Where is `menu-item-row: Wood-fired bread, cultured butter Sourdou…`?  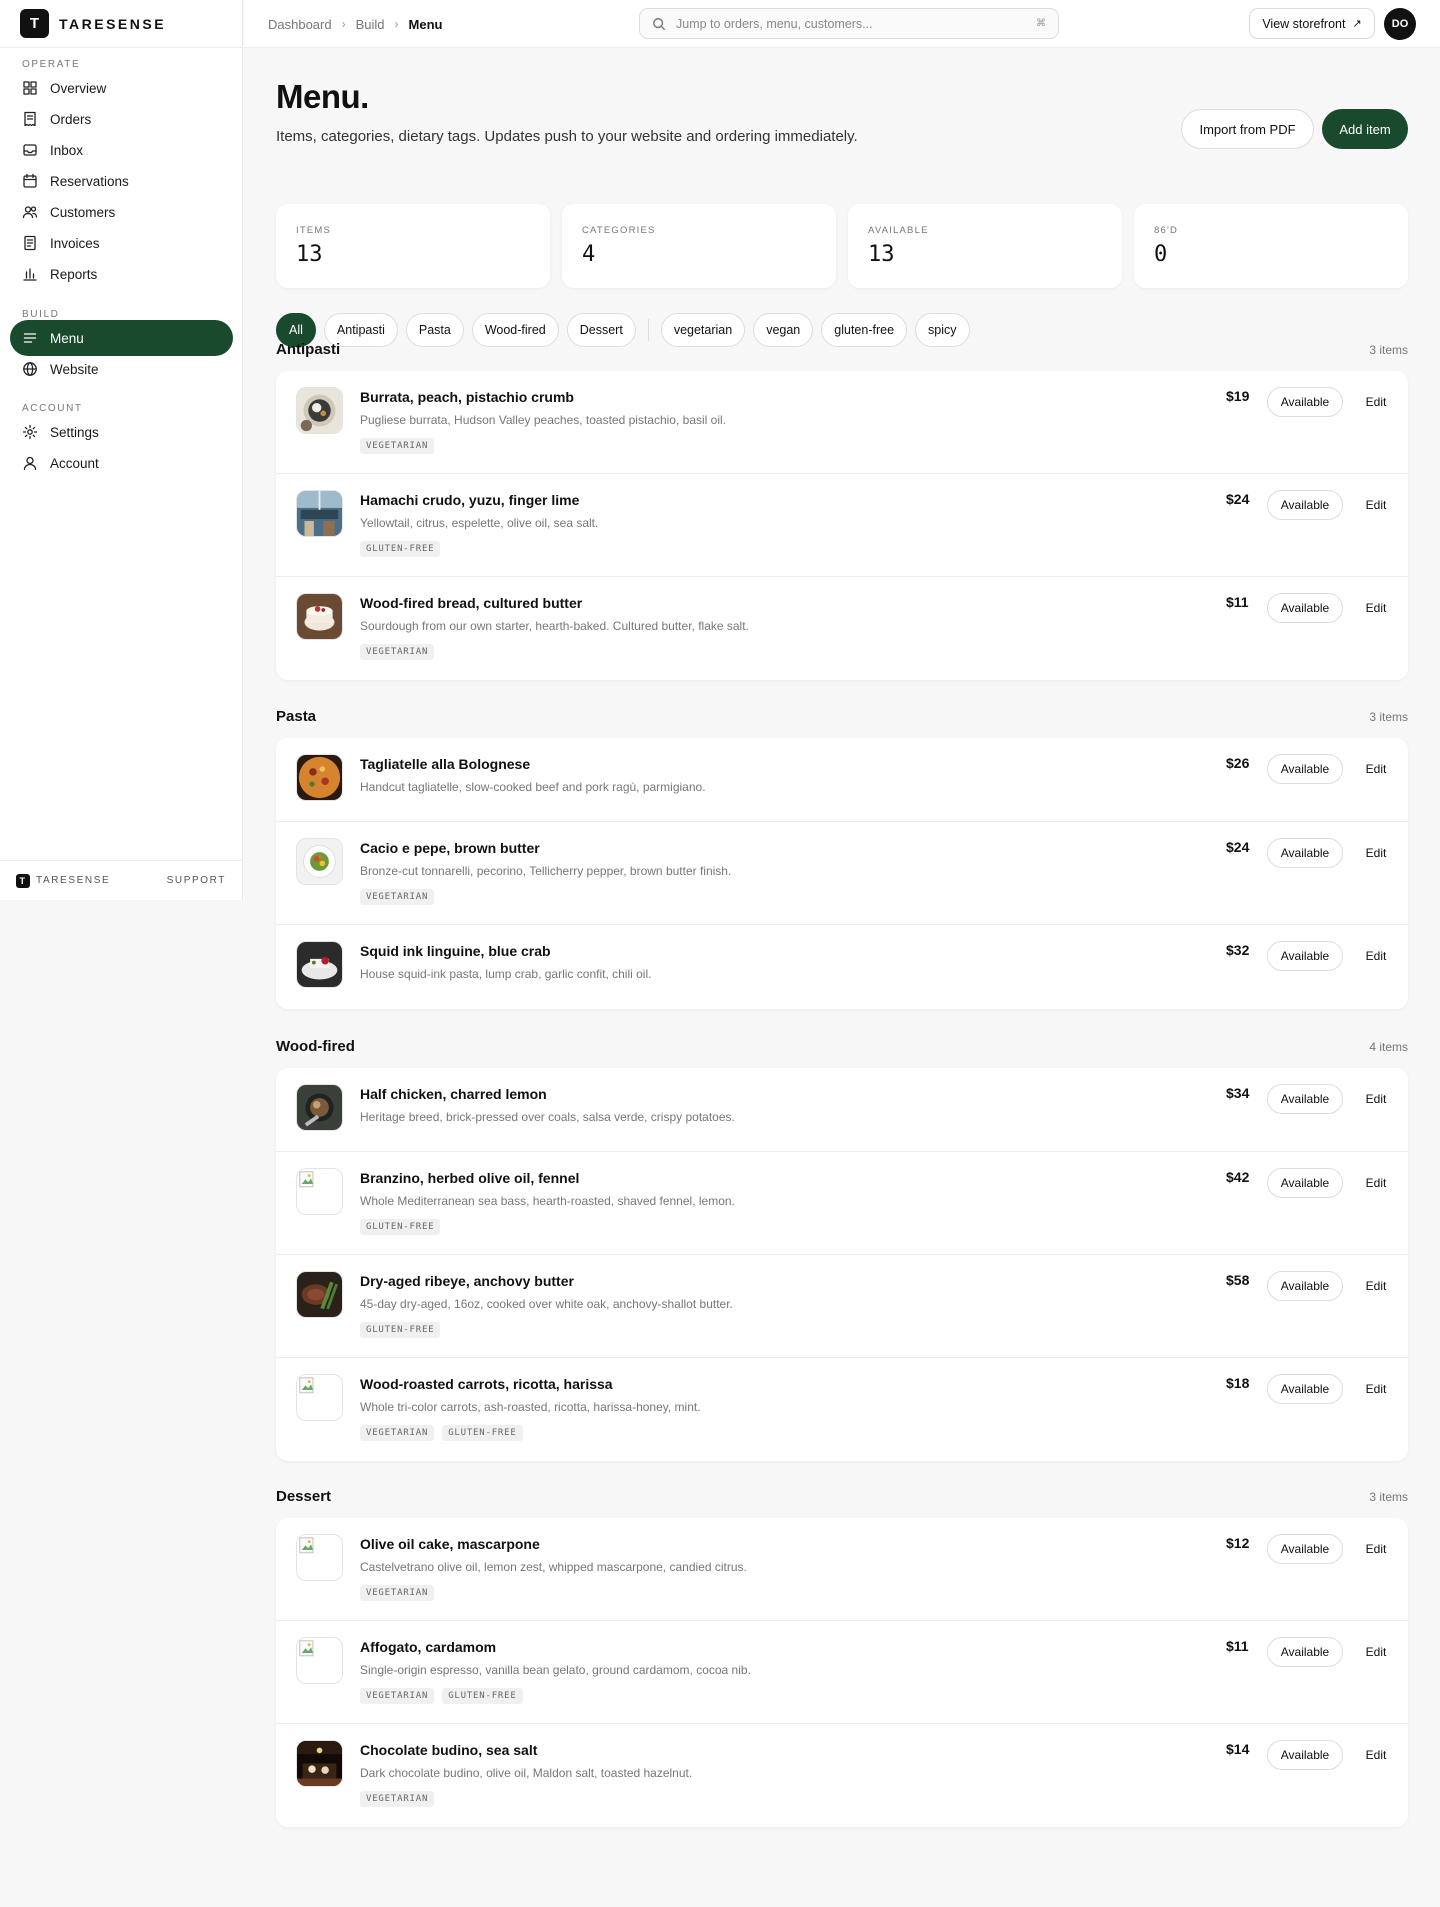
menu-item-row: Wood-fired bread, cultured butter Sourdou… is located at coordinates (842, 628).